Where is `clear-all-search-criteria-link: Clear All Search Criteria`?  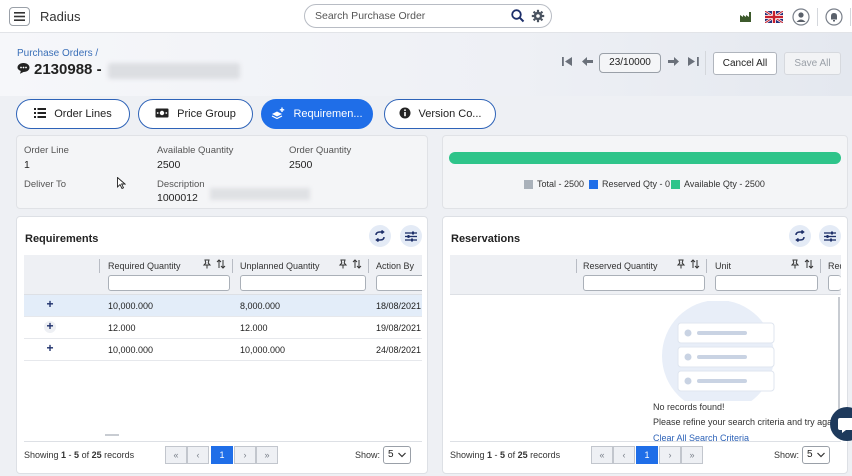 clear-all-search-criteria-link: Clear All Search Criteria is located at coordinates (701, 437).